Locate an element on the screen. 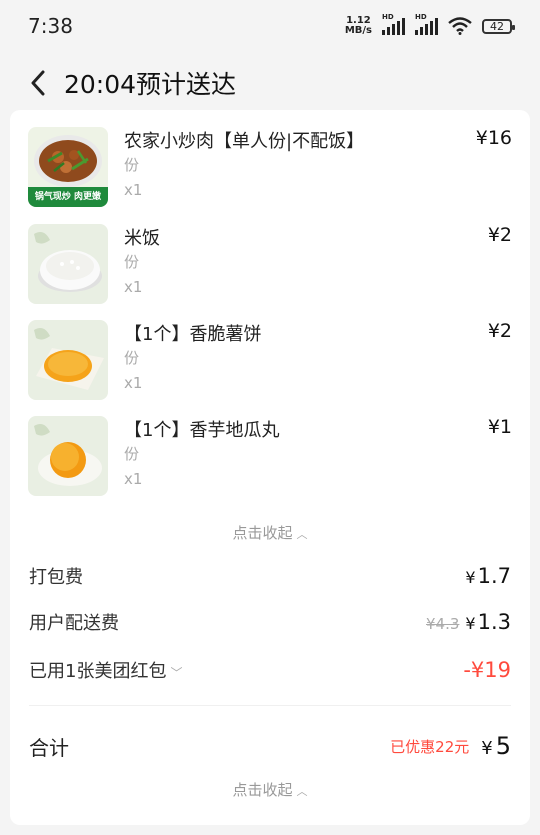 The width and height of the screenshot is (540, 835). network-speed: 1.12 MB/s is located at coordinates (358, 25).